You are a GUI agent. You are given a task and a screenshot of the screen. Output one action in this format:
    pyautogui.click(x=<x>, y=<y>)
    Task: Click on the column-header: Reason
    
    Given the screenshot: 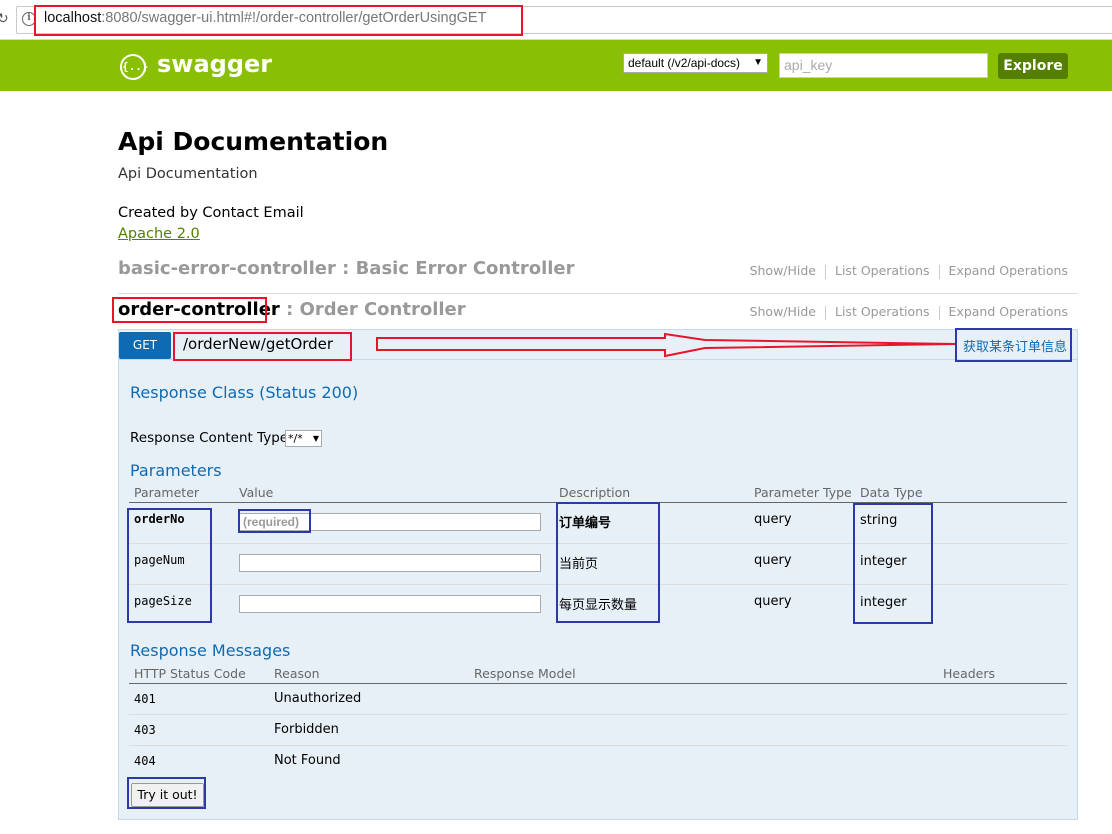 What is the action you would take?
    pyautogui.click(x=369, y=673)
    